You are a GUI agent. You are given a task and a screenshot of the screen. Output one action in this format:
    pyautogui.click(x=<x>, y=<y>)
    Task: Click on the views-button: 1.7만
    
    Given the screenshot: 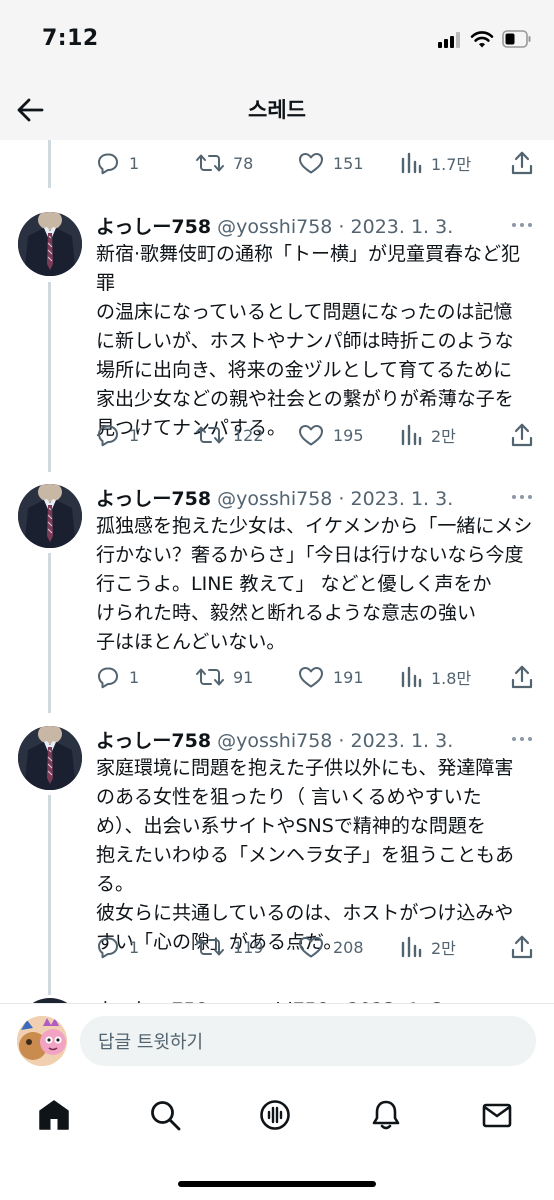 What is the action you would take?
    pyautogui.click(x=435, y=163)
    